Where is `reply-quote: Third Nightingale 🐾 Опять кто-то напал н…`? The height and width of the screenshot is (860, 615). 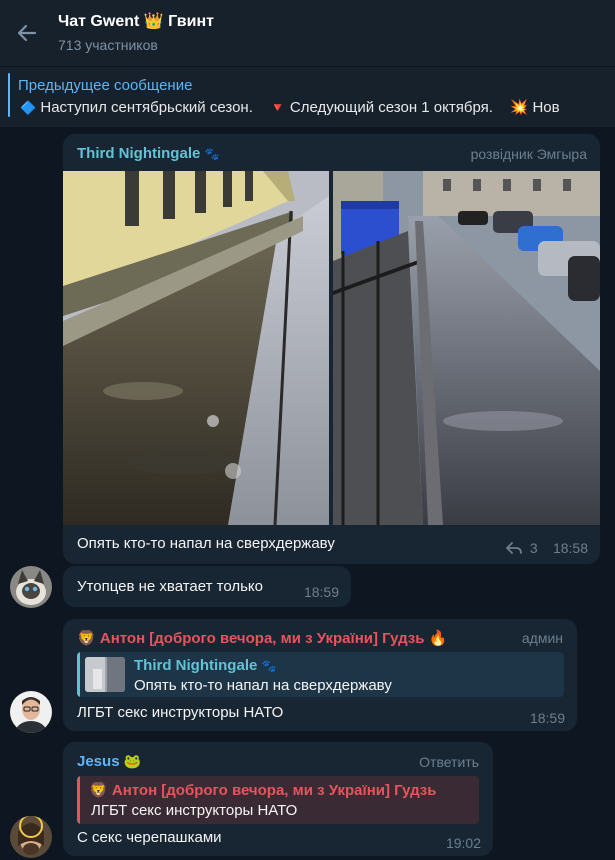
reply-quote: Third Nightingale 🐾 Опять кто-то напал н… is located at coordinates (320, 674).